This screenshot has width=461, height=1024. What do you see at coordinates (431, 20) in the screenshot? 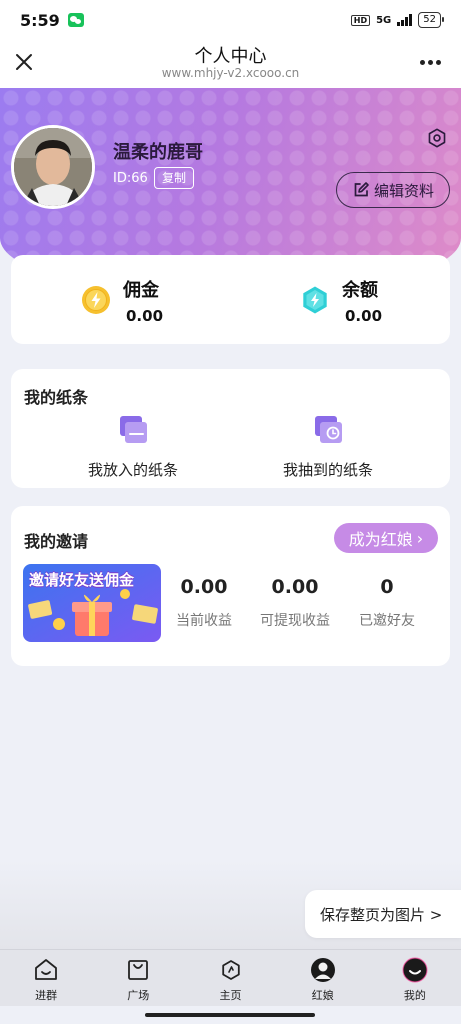
I see `battery-icon: 52` at bounding box center [431, 20].